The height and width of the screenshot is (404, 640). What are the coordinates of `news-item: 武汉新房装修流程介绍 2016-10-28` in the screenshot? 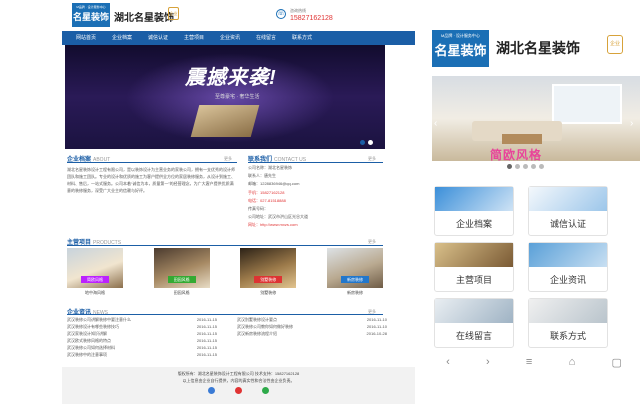 It's located at (312, 333).